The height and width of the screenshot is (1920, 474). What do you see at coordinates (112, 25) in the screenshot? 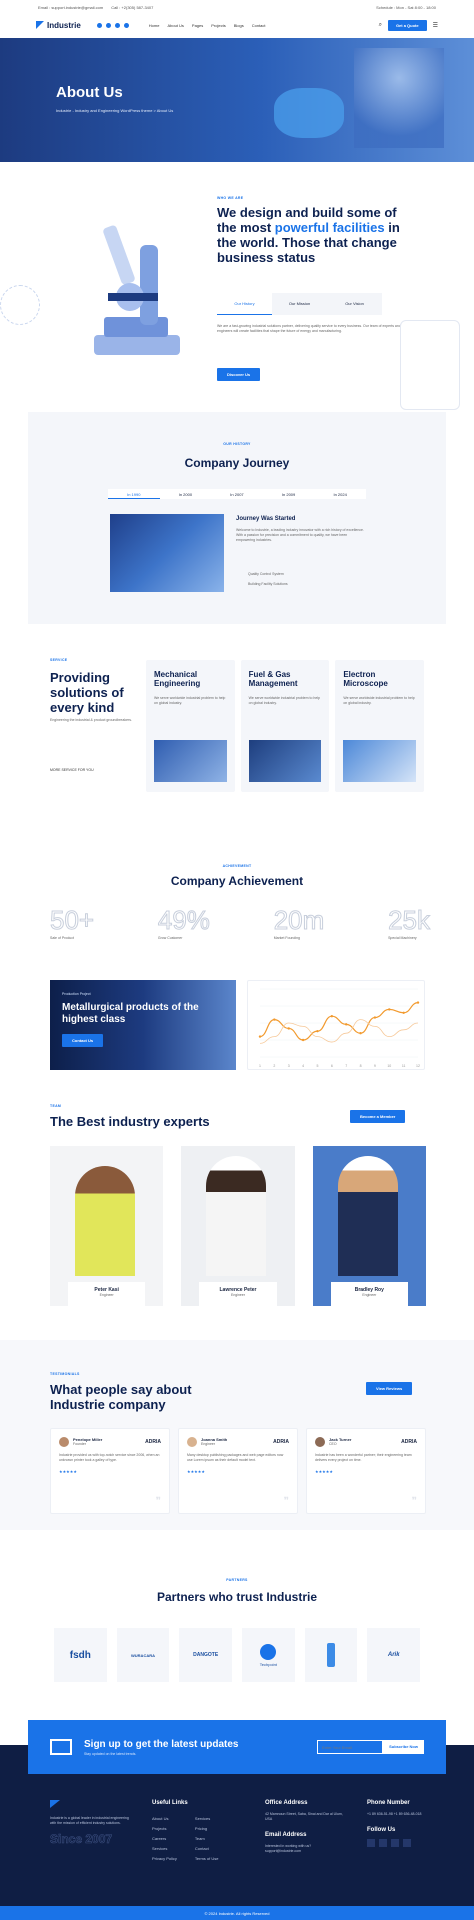
I see `social-icons` at bounding box center [112, 25].